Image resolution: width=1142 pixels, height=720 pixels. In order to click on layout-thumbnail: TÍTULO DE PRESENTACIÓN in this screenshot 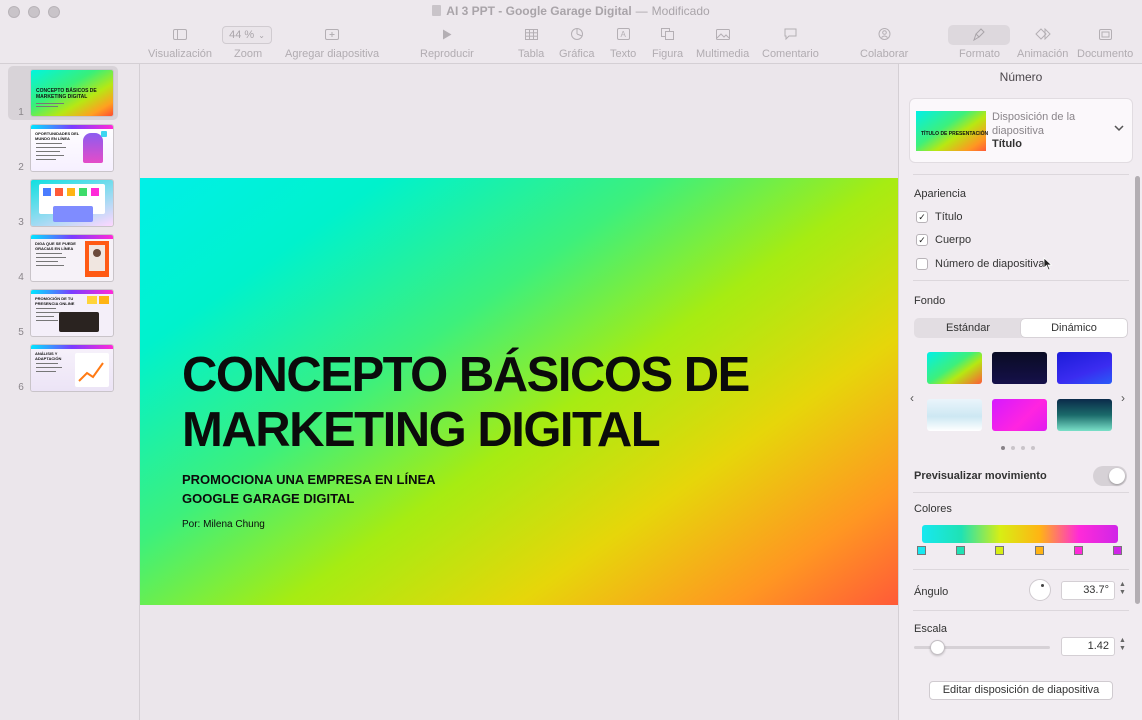, I will do `click(952, 131)`.